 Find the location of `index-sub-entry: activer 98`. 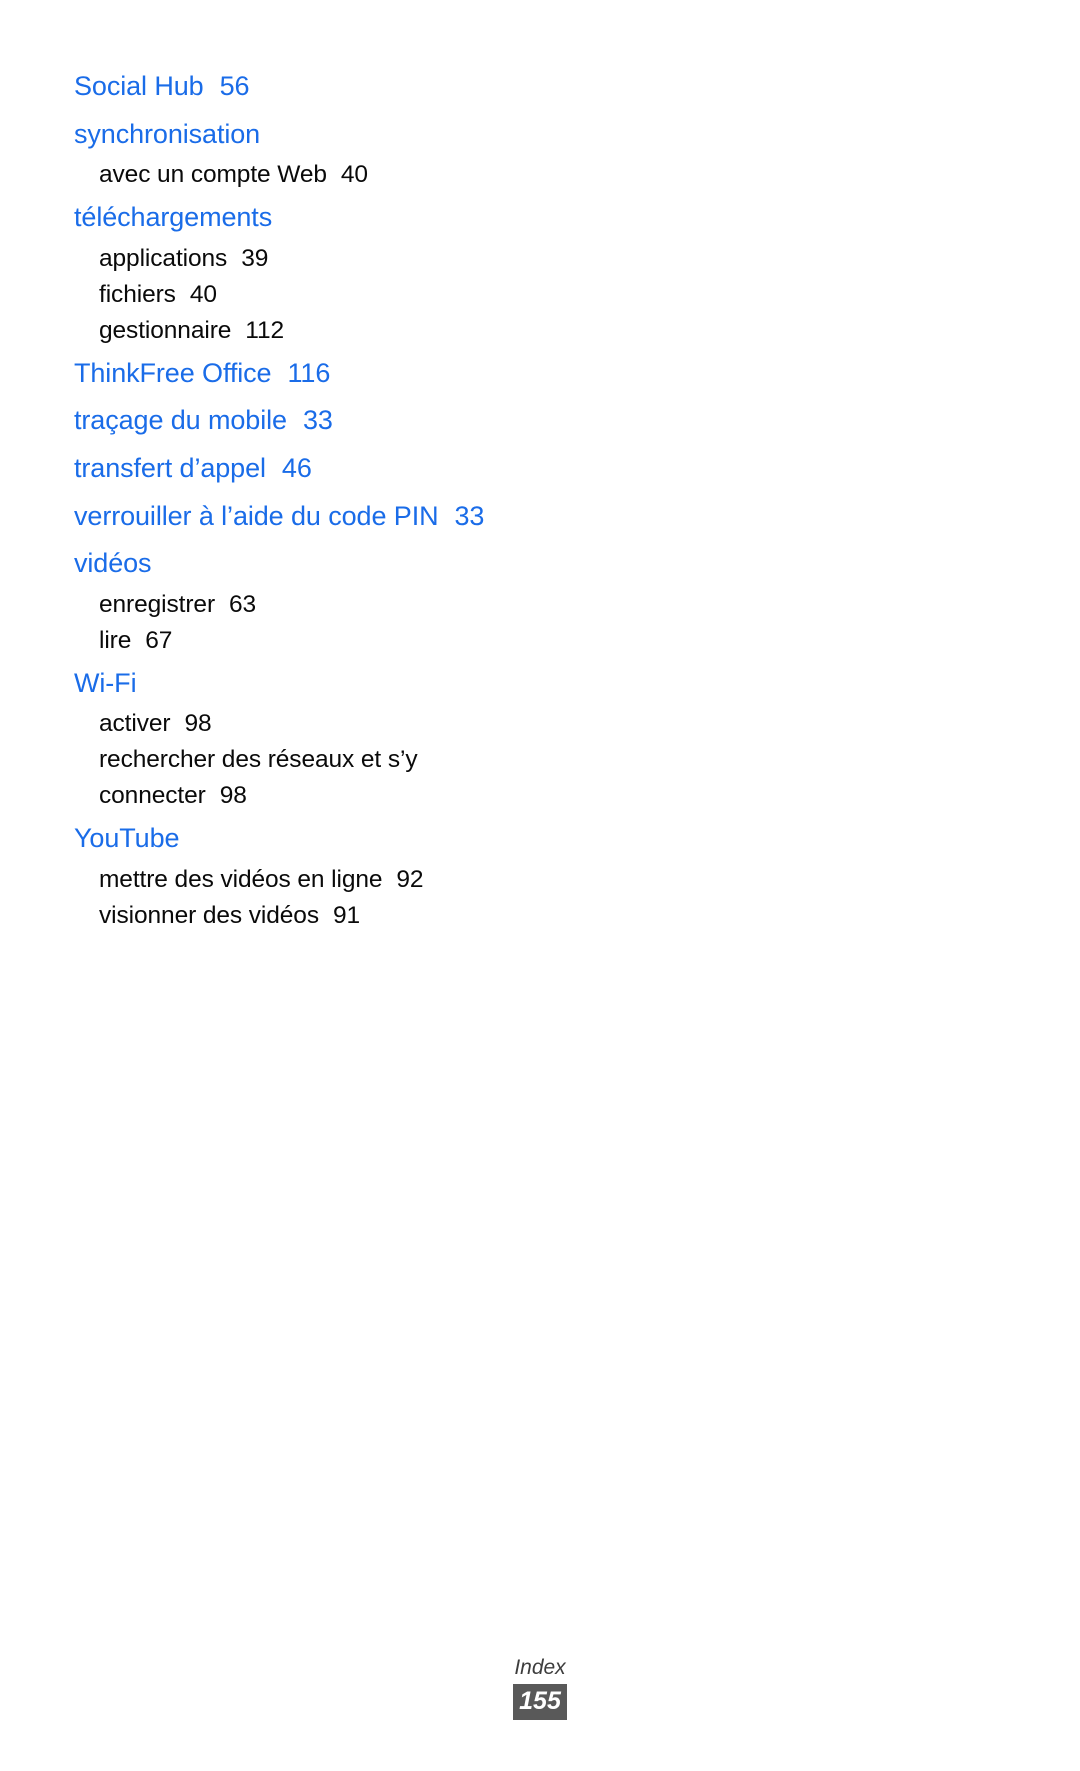

index-sub-entry: activer 98 is located at coordinates (299, 724).